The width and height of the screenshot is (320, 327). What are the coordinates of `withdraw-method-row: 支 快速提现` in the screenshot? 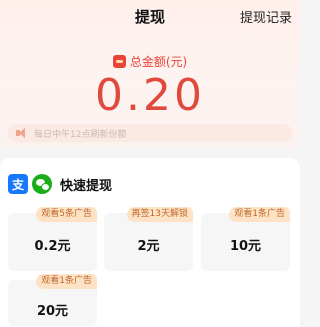 It's located at (60, 184).